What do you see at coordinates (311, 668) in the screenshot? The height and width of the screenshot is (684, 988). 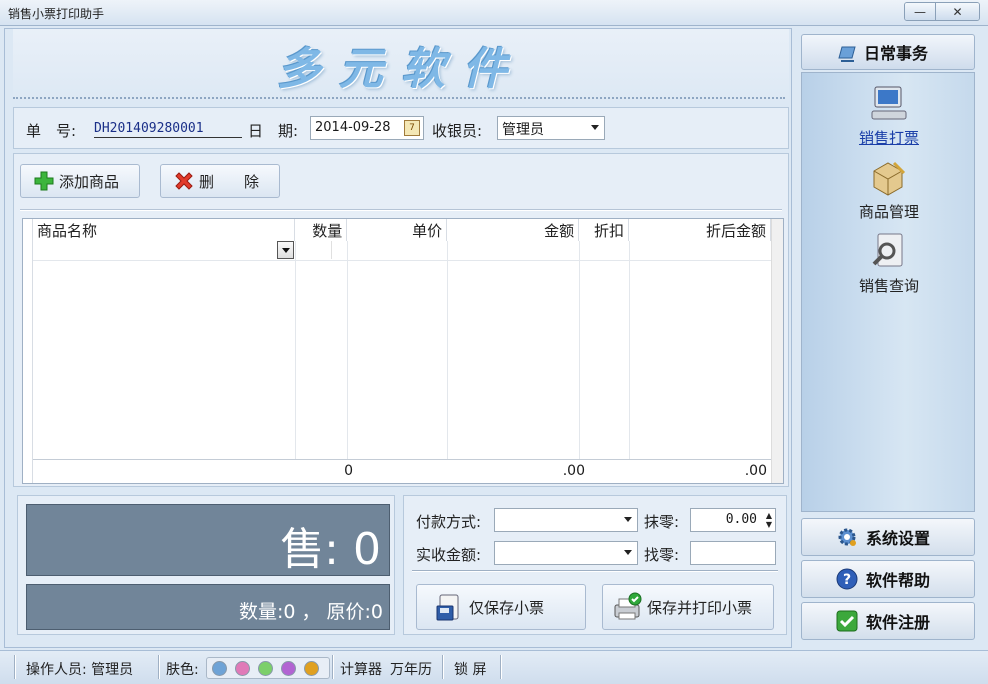 I see `skin-swatch-orange` at bounding box center [311, 668].